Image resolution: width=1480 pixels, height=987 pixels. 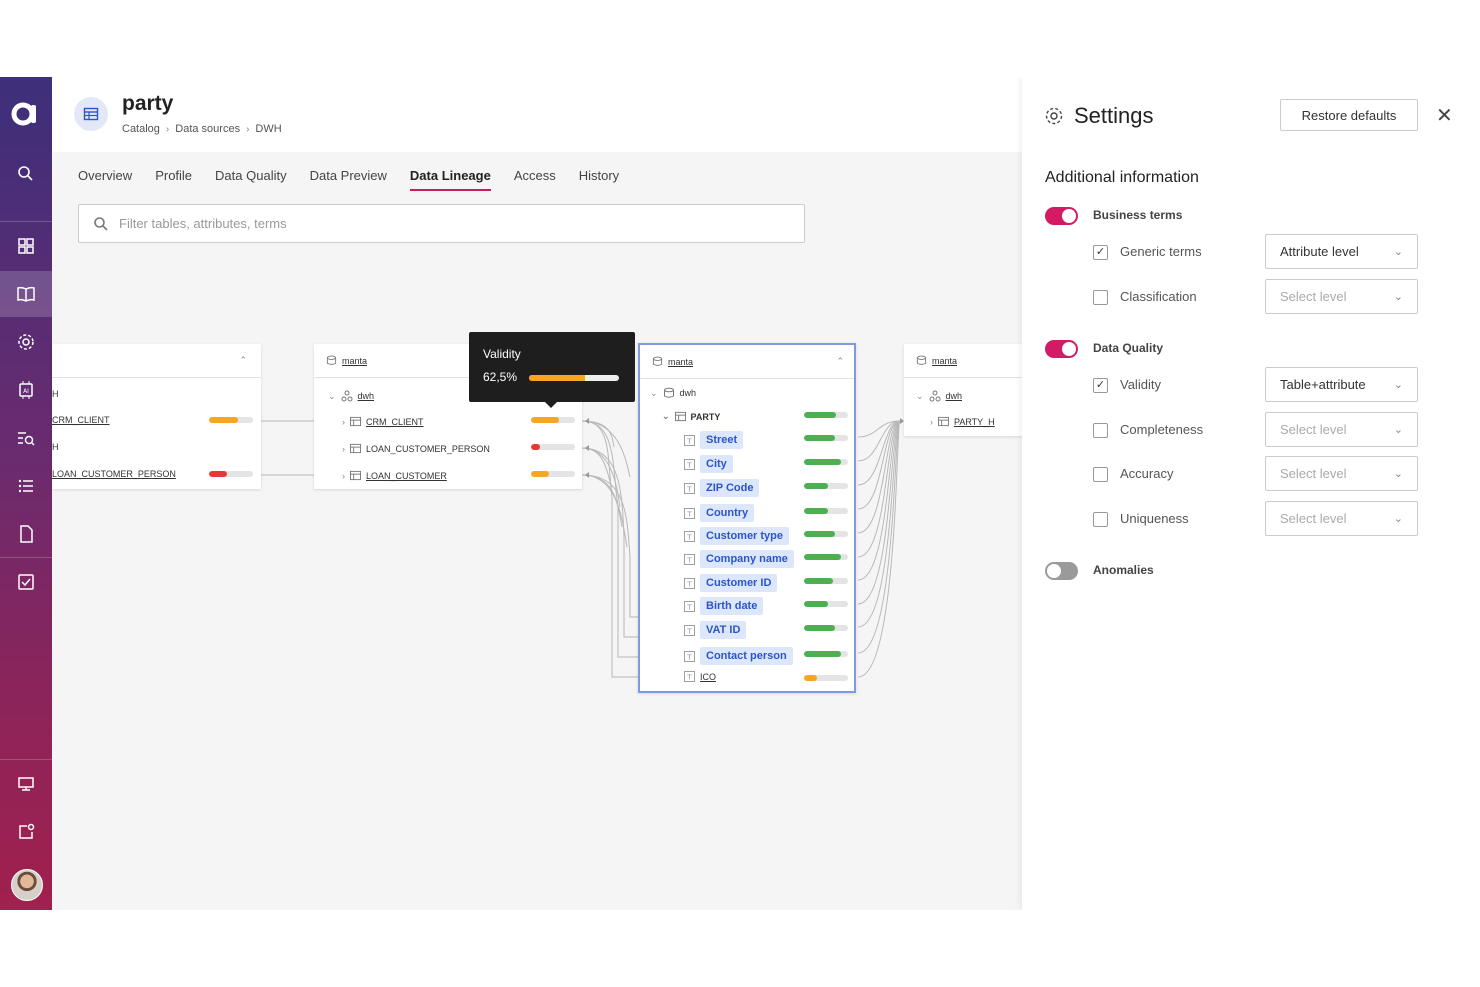 What do you see at coordinates (26, 582) in the screenshot?
I see `checkbox-task-icon` at bounding box center [26, 582].